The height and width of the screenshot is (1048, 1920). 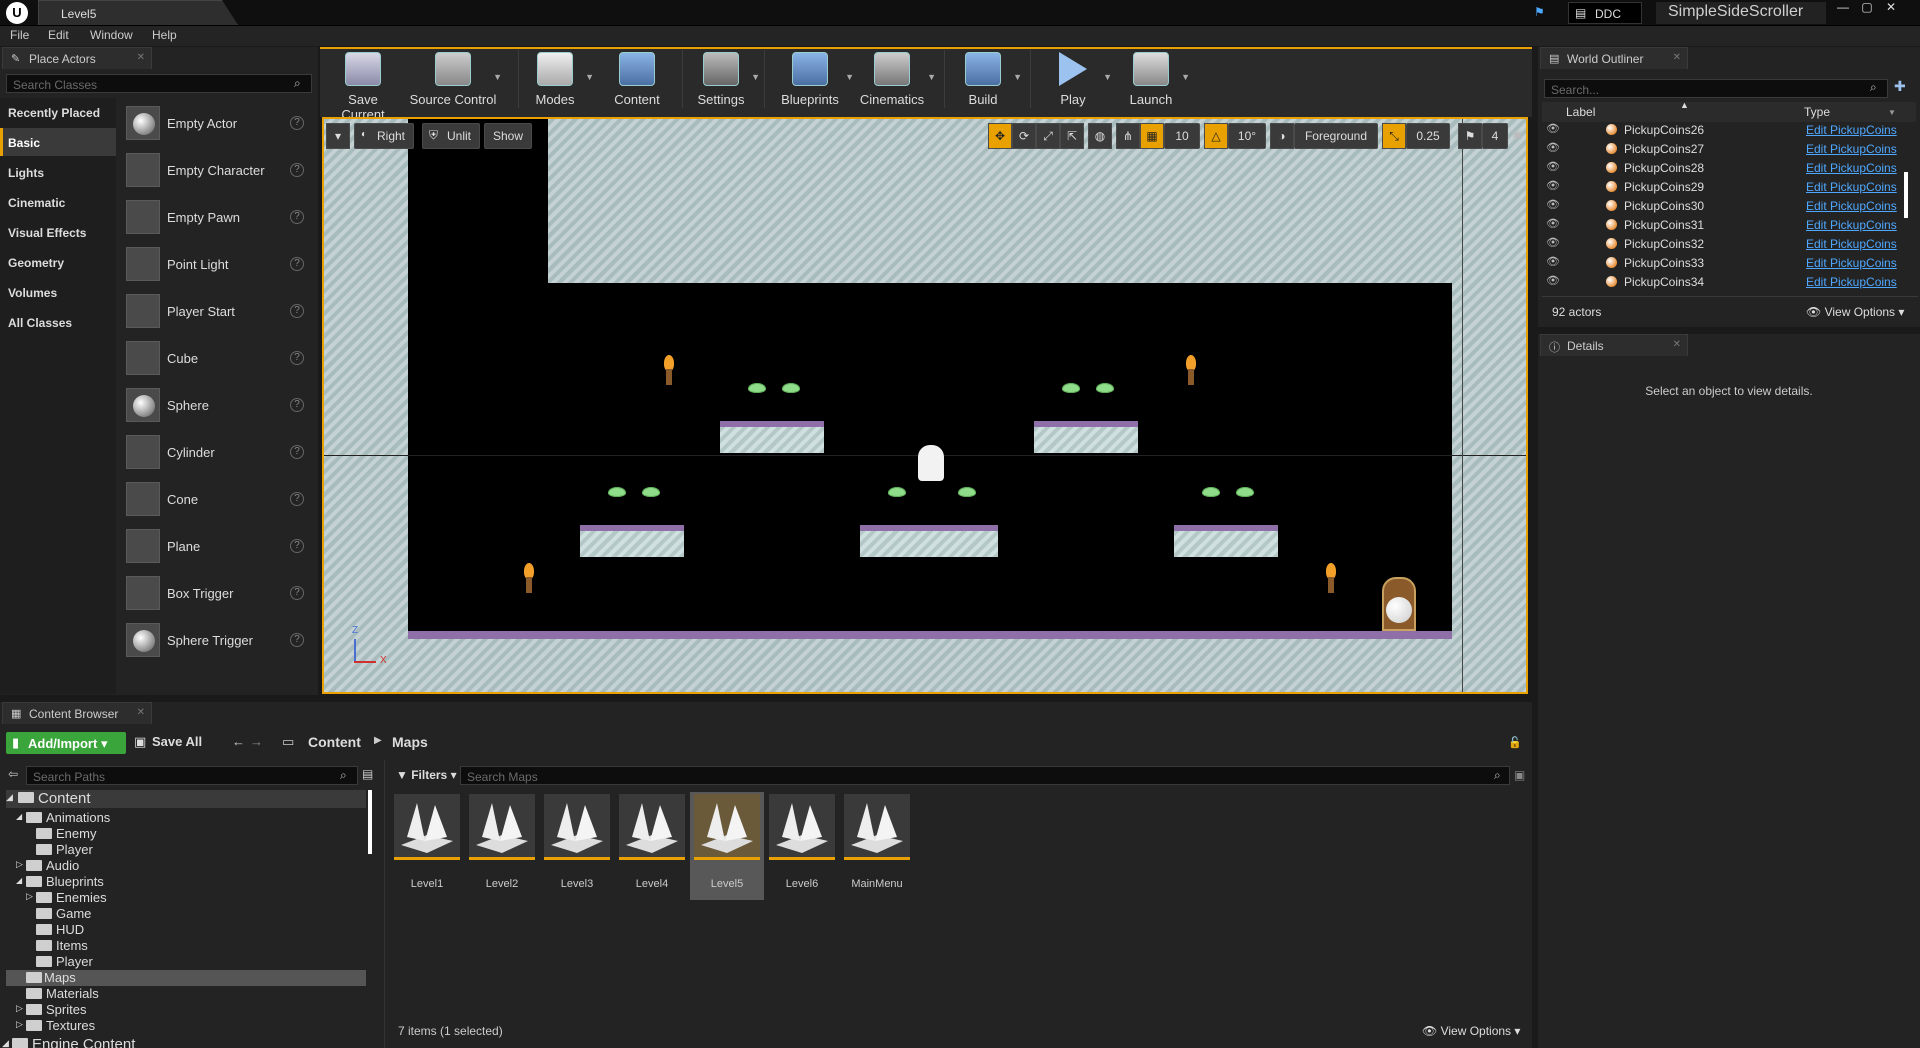 What do you see at coordinates (1906, 195) in the screenshot?
I see `outliner-scrollbar` at bounding box center [1906, 195].